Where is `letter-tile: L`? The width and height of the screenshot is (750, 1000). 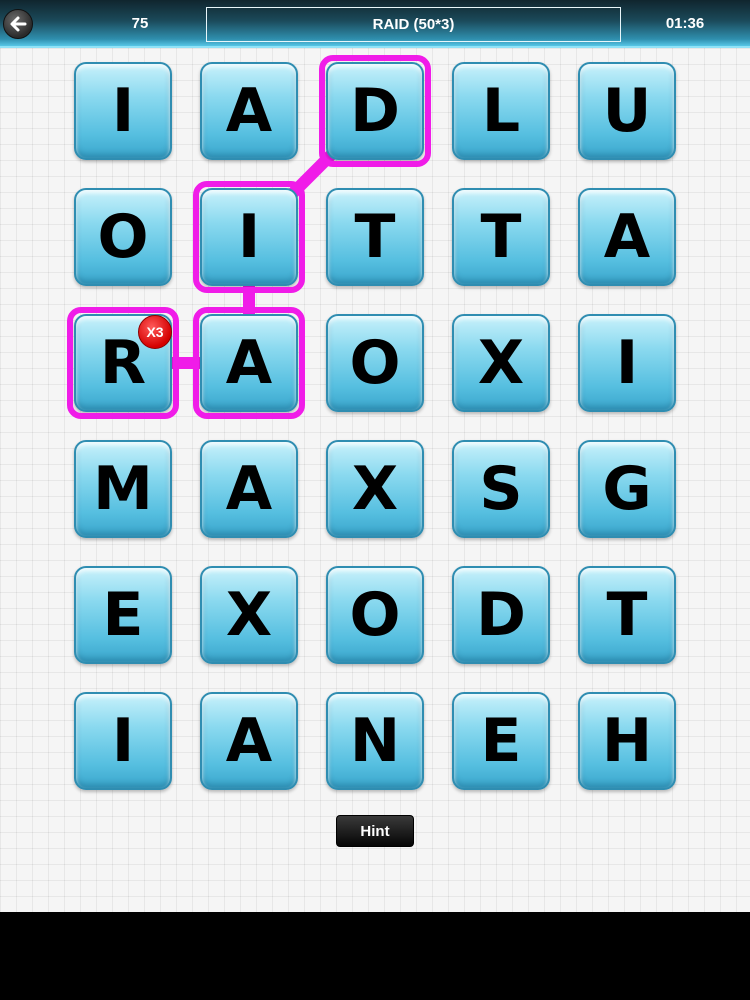
letter-tile: L is located at coordinates (501, 111).